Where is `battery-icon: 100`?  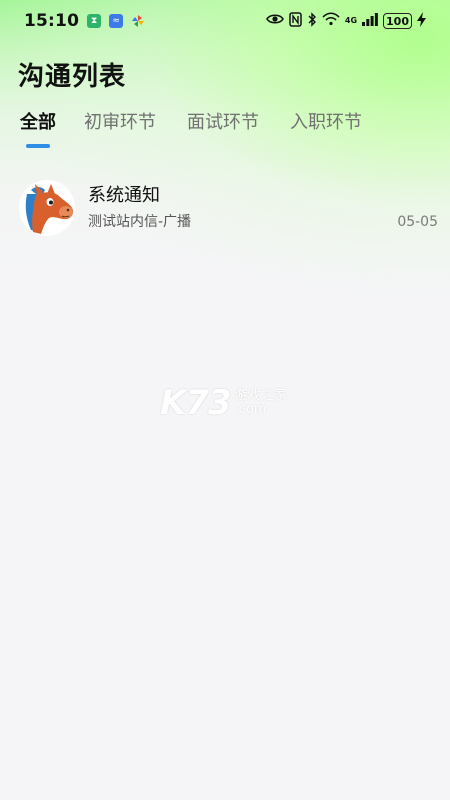
battery-icon: 100 is located at coordinates (397, 21).